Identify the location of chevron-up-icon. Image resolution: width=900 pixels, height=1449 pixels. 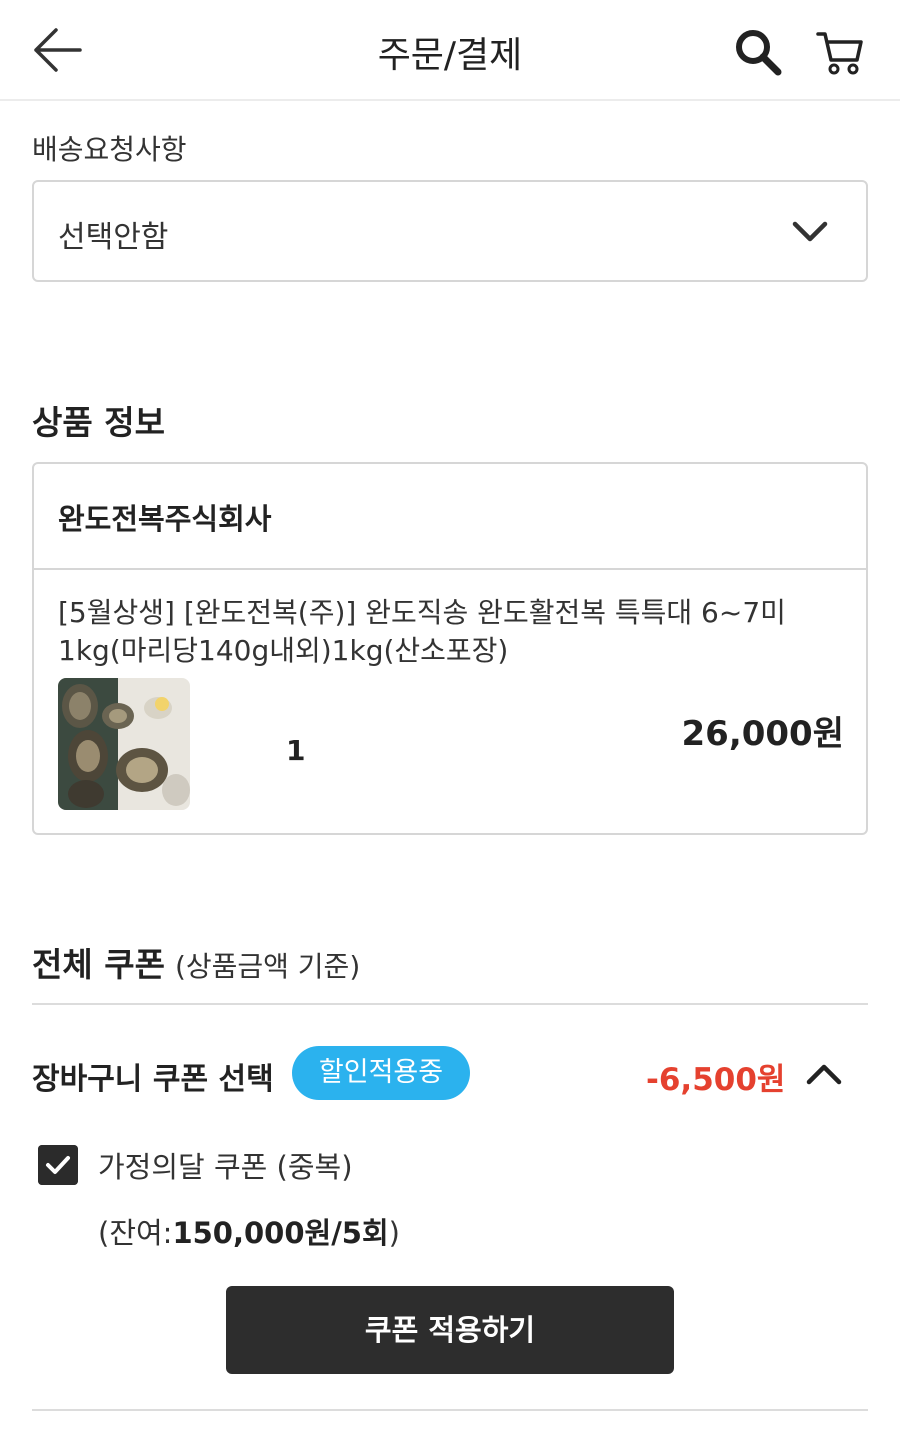
(824, 1074).